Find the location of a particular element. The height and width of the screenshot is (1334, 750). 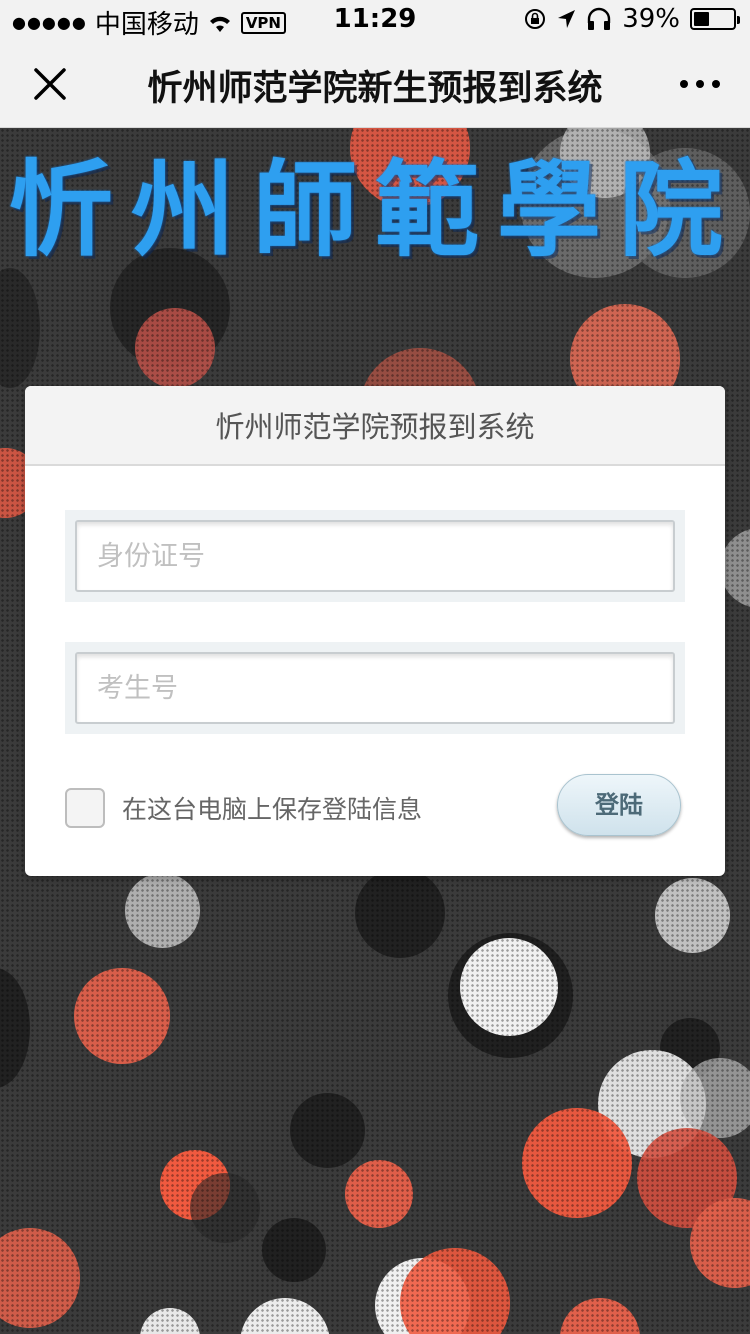

nav-title: 忻州师范学院新生预报到系统 is located at coordinates (375, 89).